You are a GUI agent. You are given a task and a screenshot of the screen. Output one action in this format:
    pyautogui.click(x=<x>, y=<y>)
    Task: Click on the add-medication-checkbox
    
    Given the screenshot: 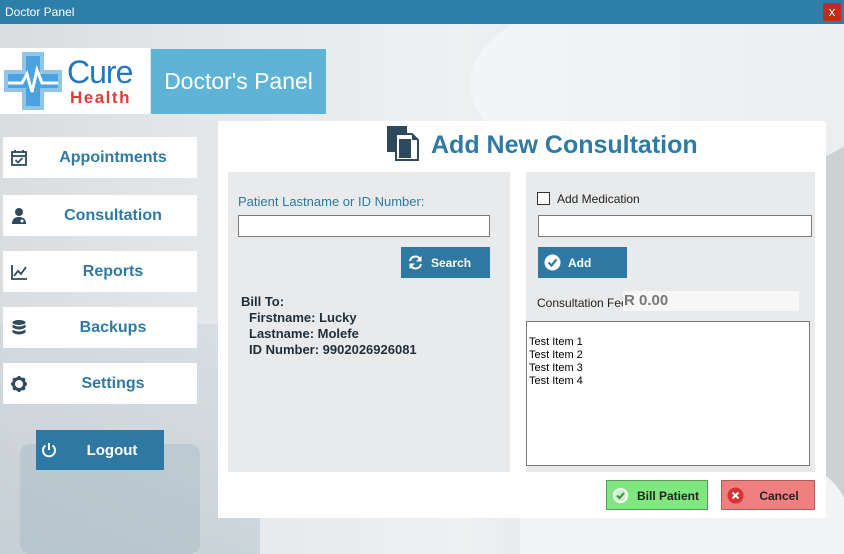 What is the action you would take?
    pyautogui.click(x=543, y=198)
    